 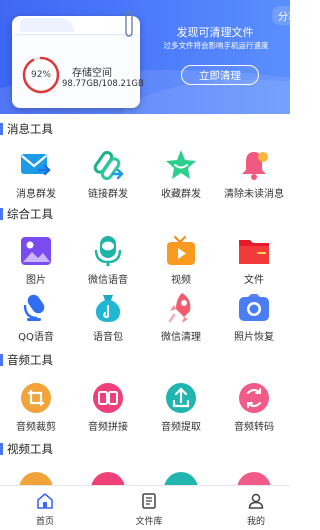 What do you see at coordinates (36, 427) in the screenshot?
I see `tool-label: 音频裁剪` at bounding box center [36, 427].